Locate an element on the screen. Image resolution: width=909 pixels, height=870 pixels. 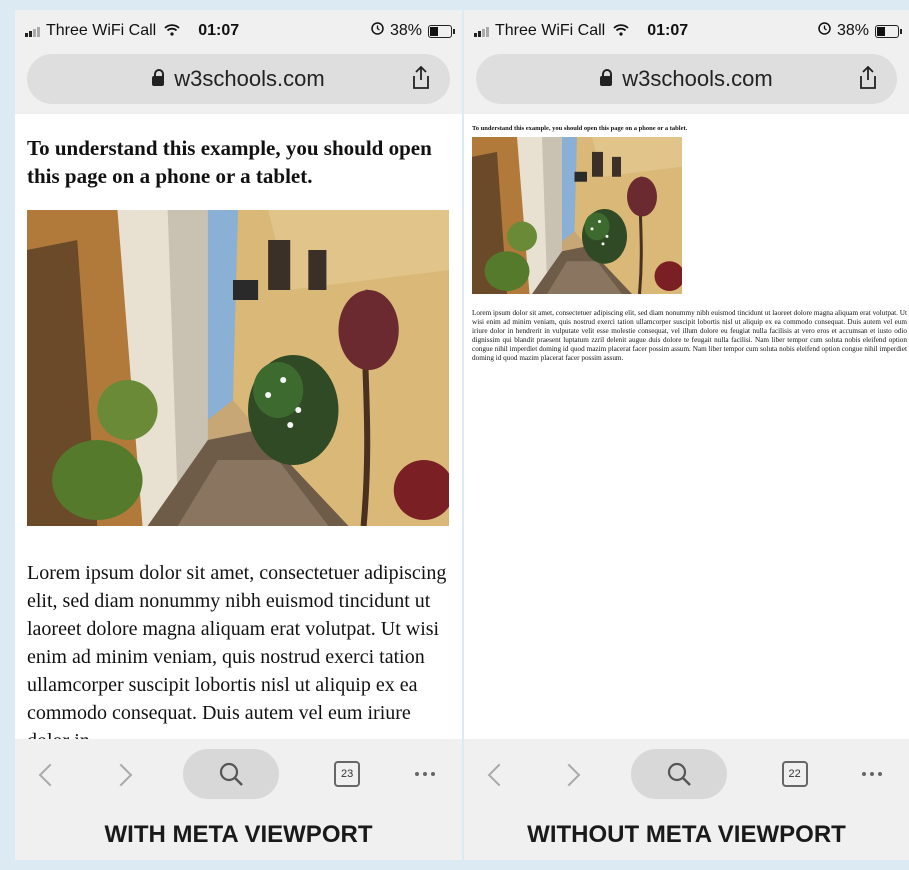
browser-toolbar: 23 is located at coordinates (238, 774).